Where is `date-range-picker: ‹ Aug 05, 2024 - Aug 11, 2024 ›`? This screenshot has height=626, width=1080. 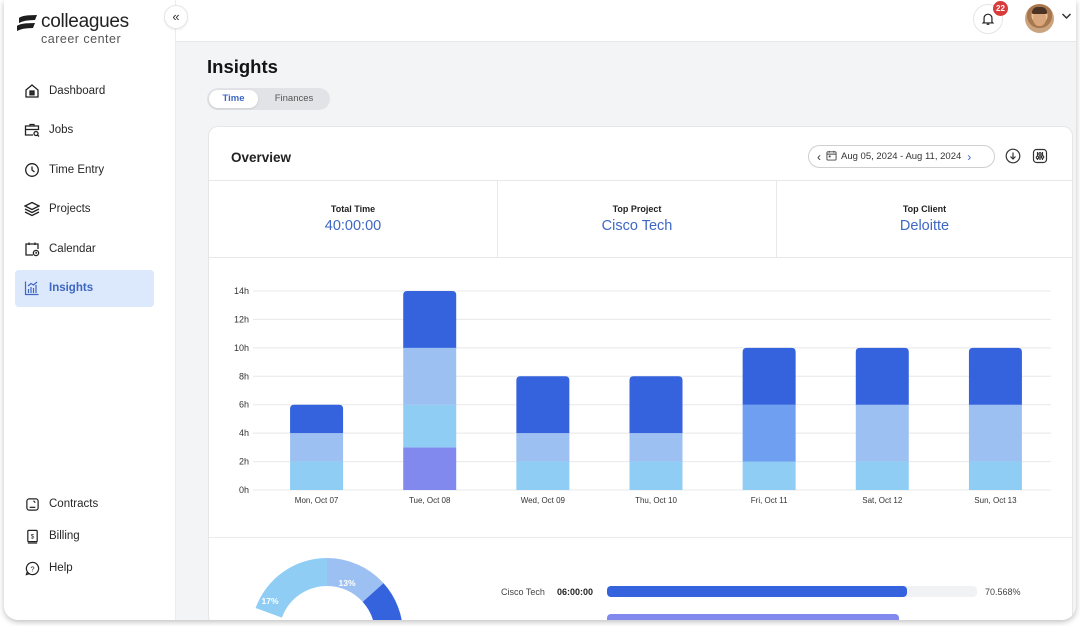
date-range-picker: ‹ Aug 05, 2024 - Aug 11, 2024 › is located at coordinates (901, 156).